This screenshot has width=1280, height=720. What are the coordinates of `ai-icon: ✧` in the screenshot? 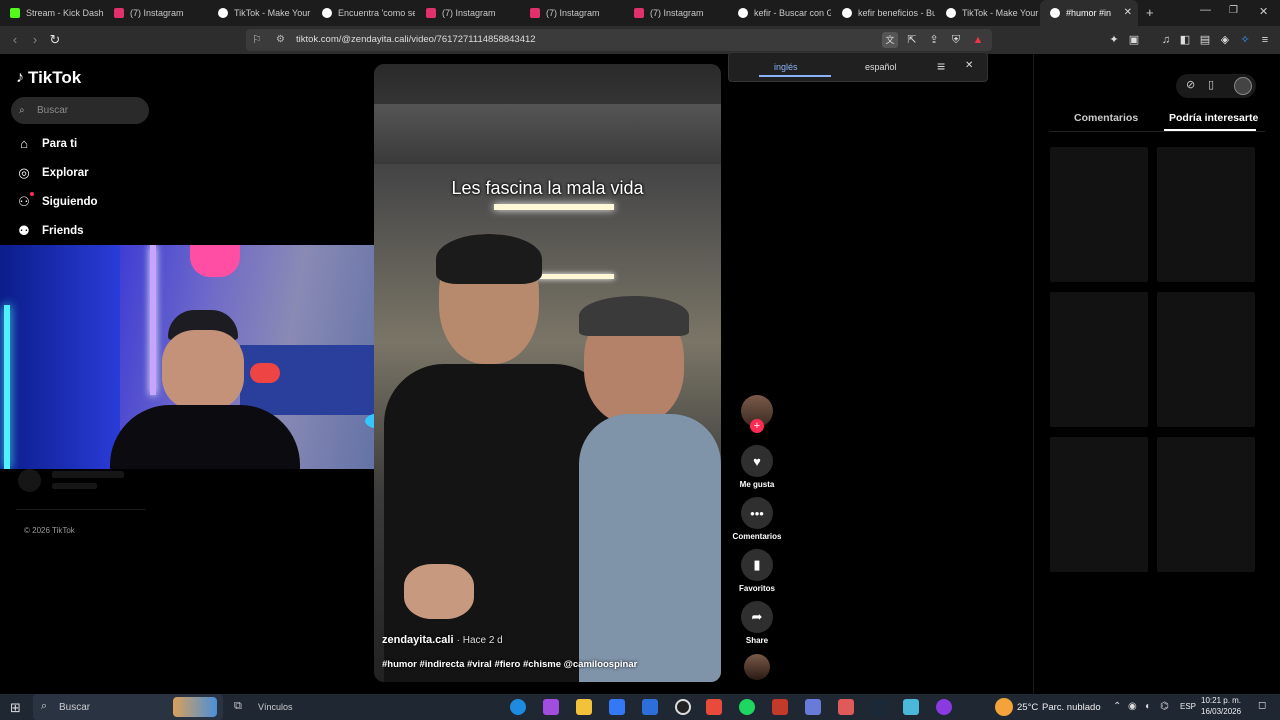 It's located at (1245, 40).